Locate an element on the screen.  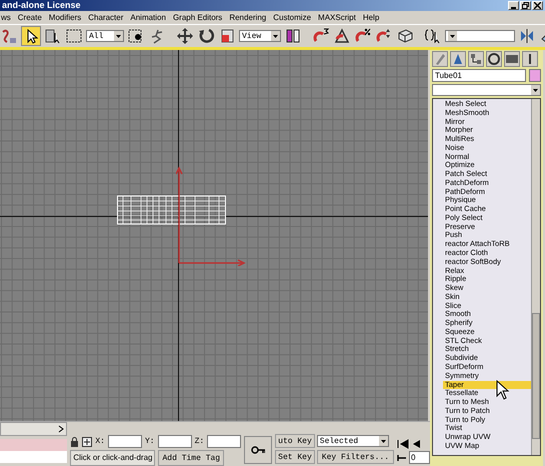
selection-filter-dropdown: All is located at coordinates (105, 36).